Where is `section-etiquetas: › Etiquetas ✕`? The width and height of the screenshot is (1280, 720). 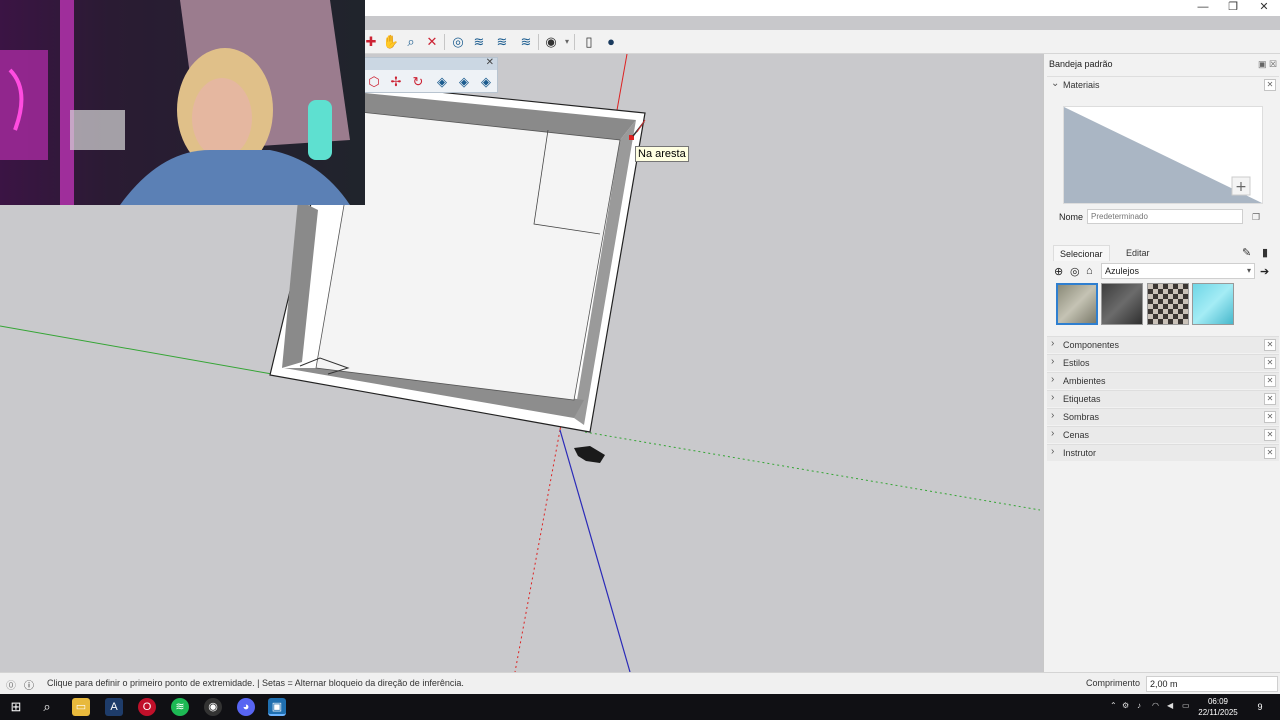
section-etiquetas: › Etiquetas ✕ is located at coordinates (1163, 398).